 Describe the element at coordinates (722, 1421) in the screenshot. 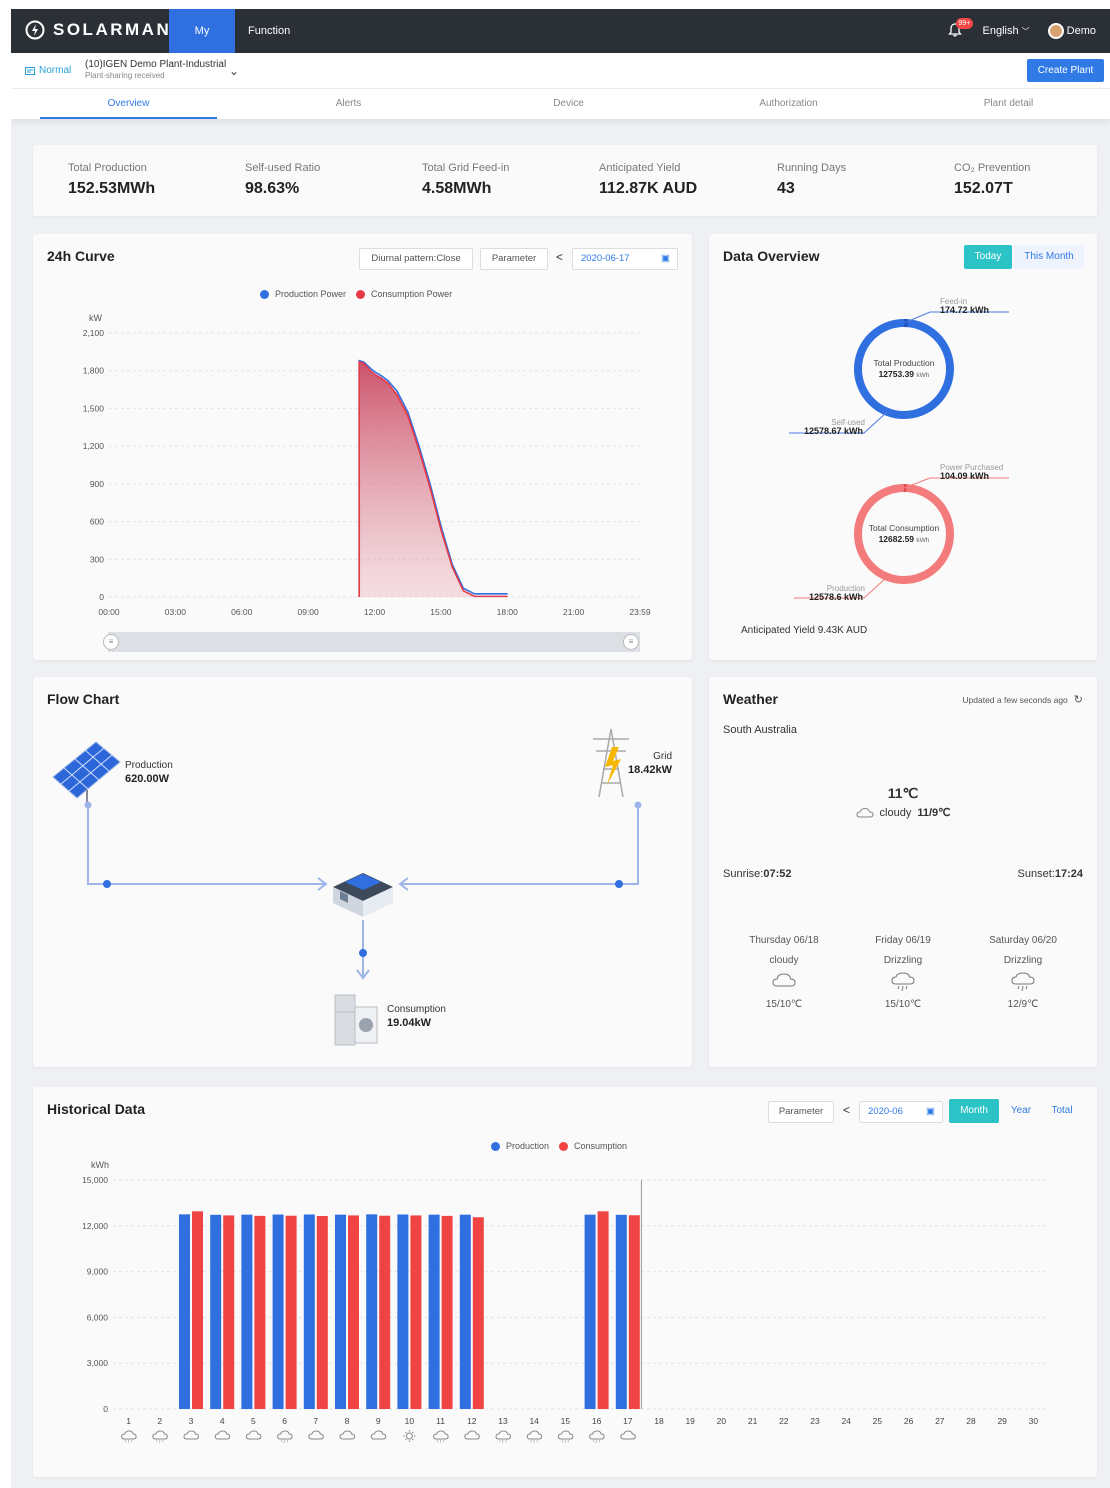

I see `x-tick-label: 20` at that location.